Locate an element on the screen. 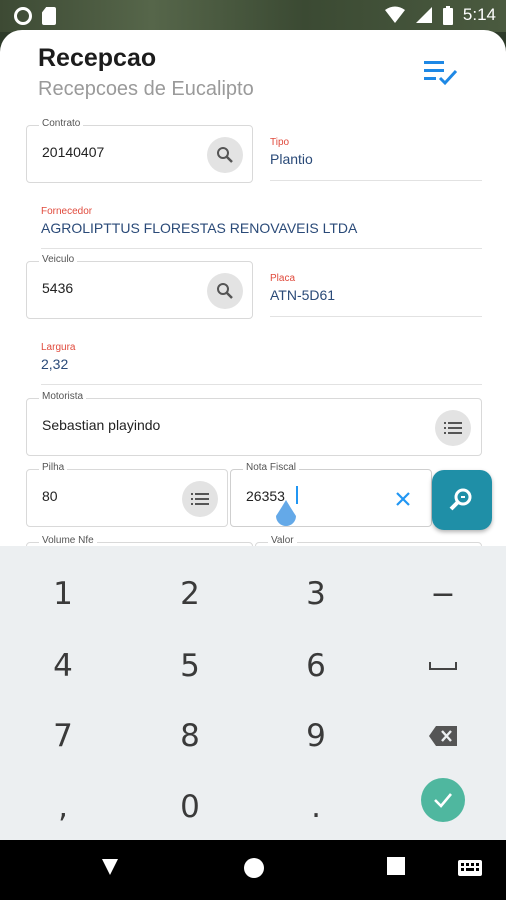  battery-icon is located at coordinates (447, 15).